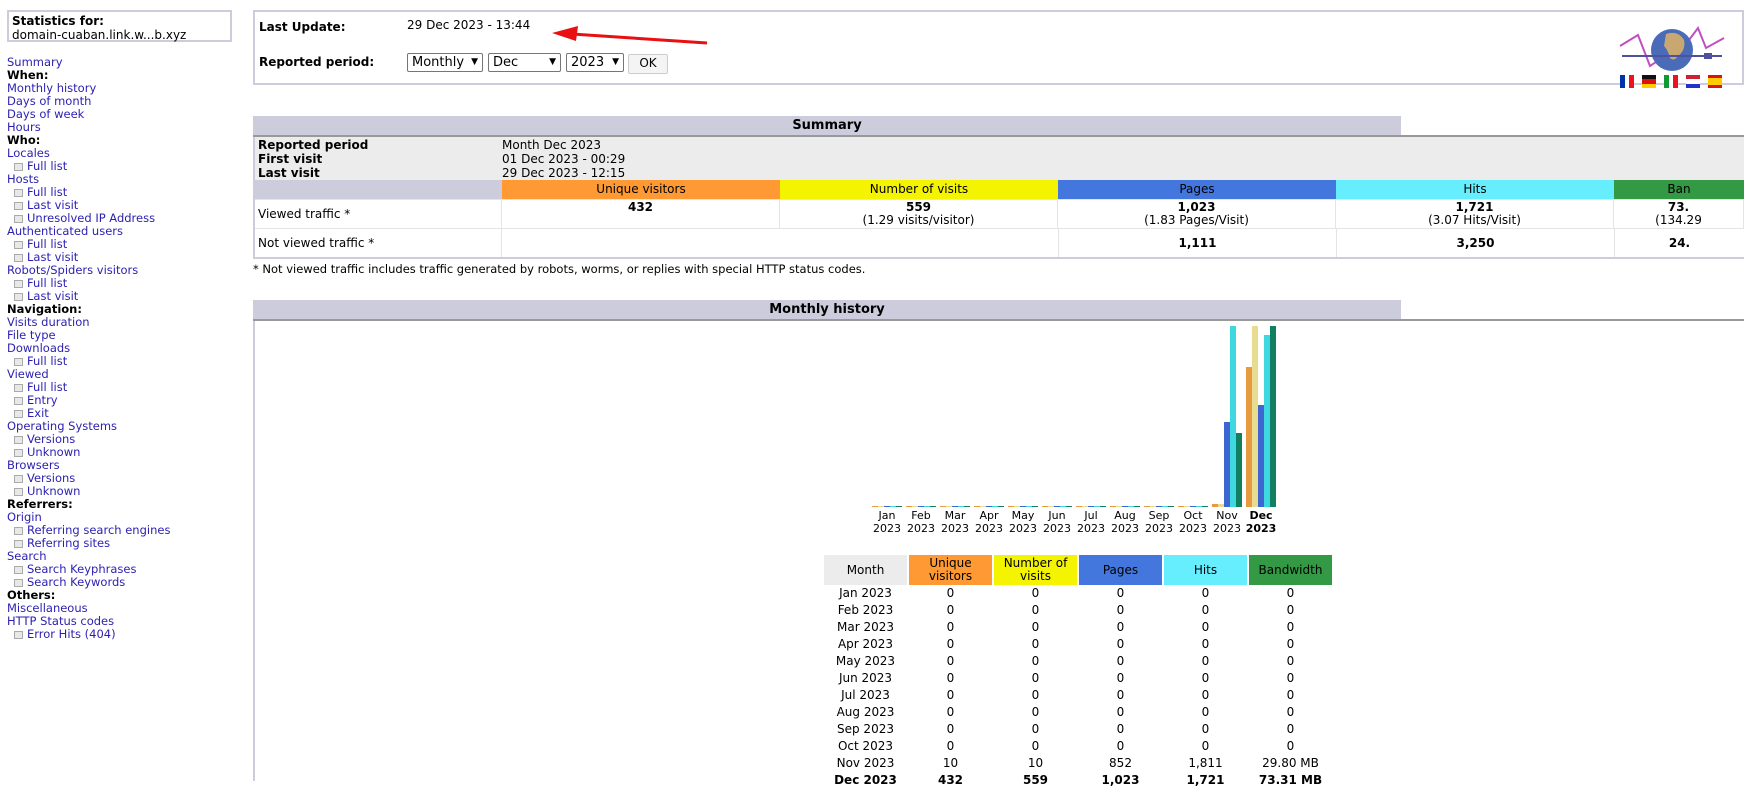 The height and width of the screenshot is (789, 1744). What do you see at coordinates (98, 530) in the screenshot?
I see `menu-link-referring-search-engines: Referring search engines` at bounding box center [98, 530].